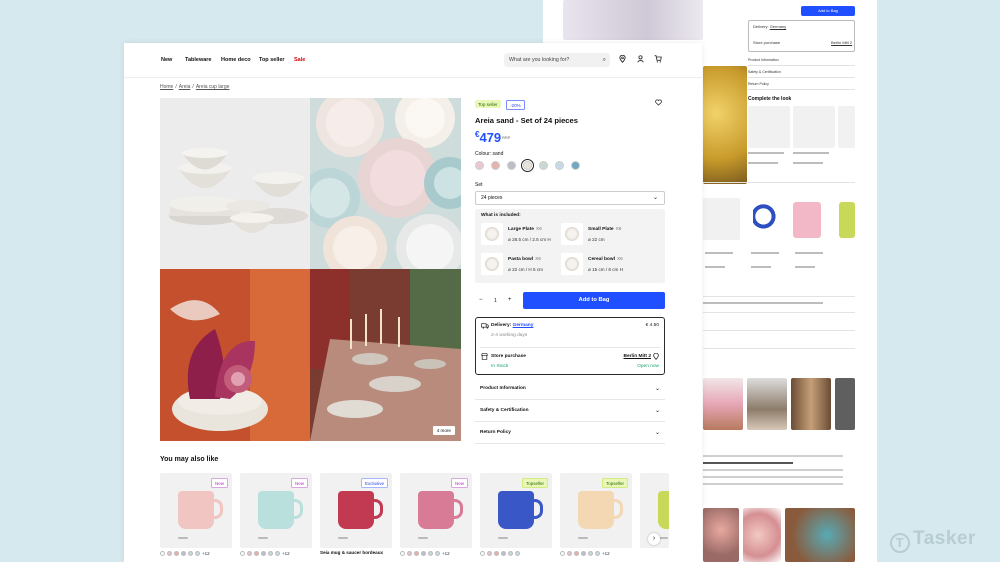  Describe the element at coordinates (492, 234) in the screenshot. I see `plate-thumbnail` at that location.